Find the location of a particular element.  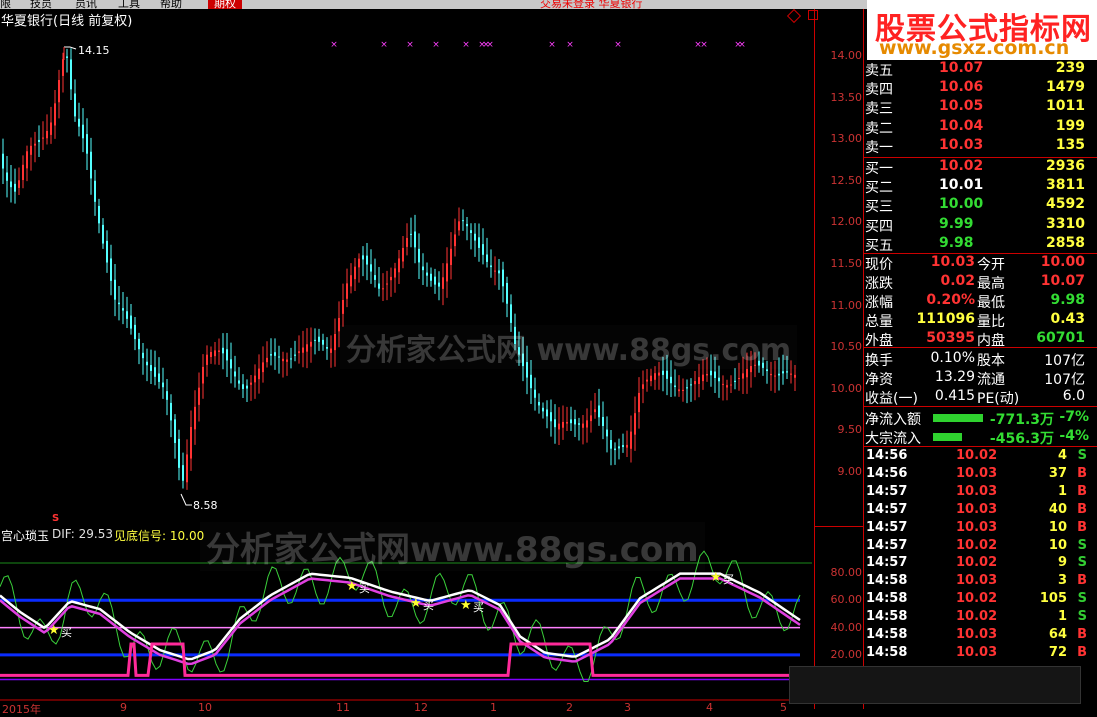

quote-label: 外盘 is located at coordinates (879, 341).